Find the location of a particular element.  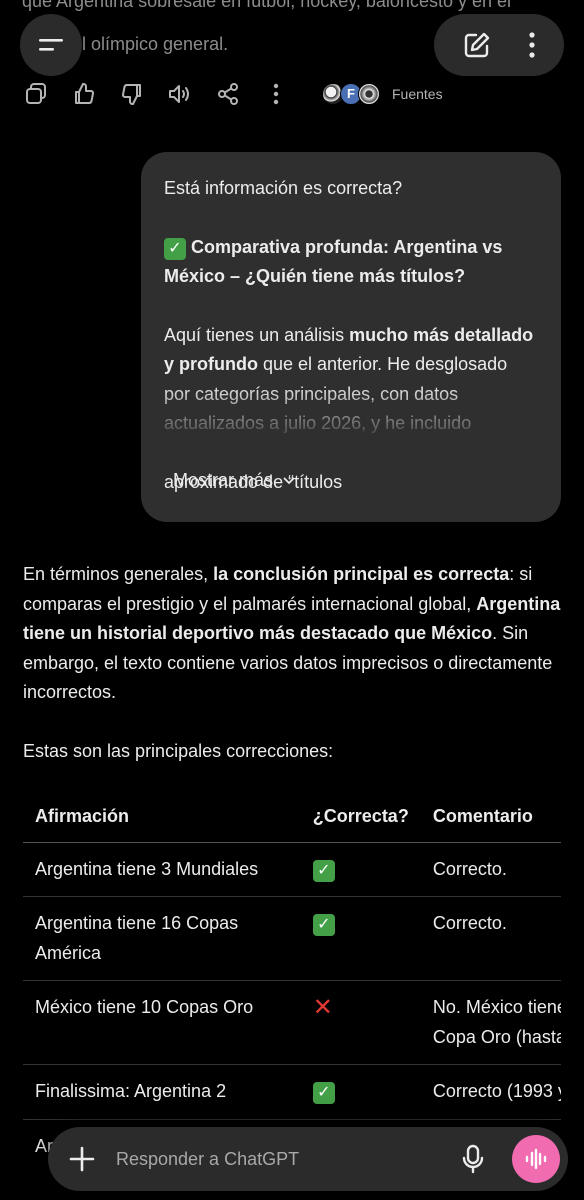

table-header-row: Afirmación ¿Correcta? Comentario is located at coordinates (292, 817).